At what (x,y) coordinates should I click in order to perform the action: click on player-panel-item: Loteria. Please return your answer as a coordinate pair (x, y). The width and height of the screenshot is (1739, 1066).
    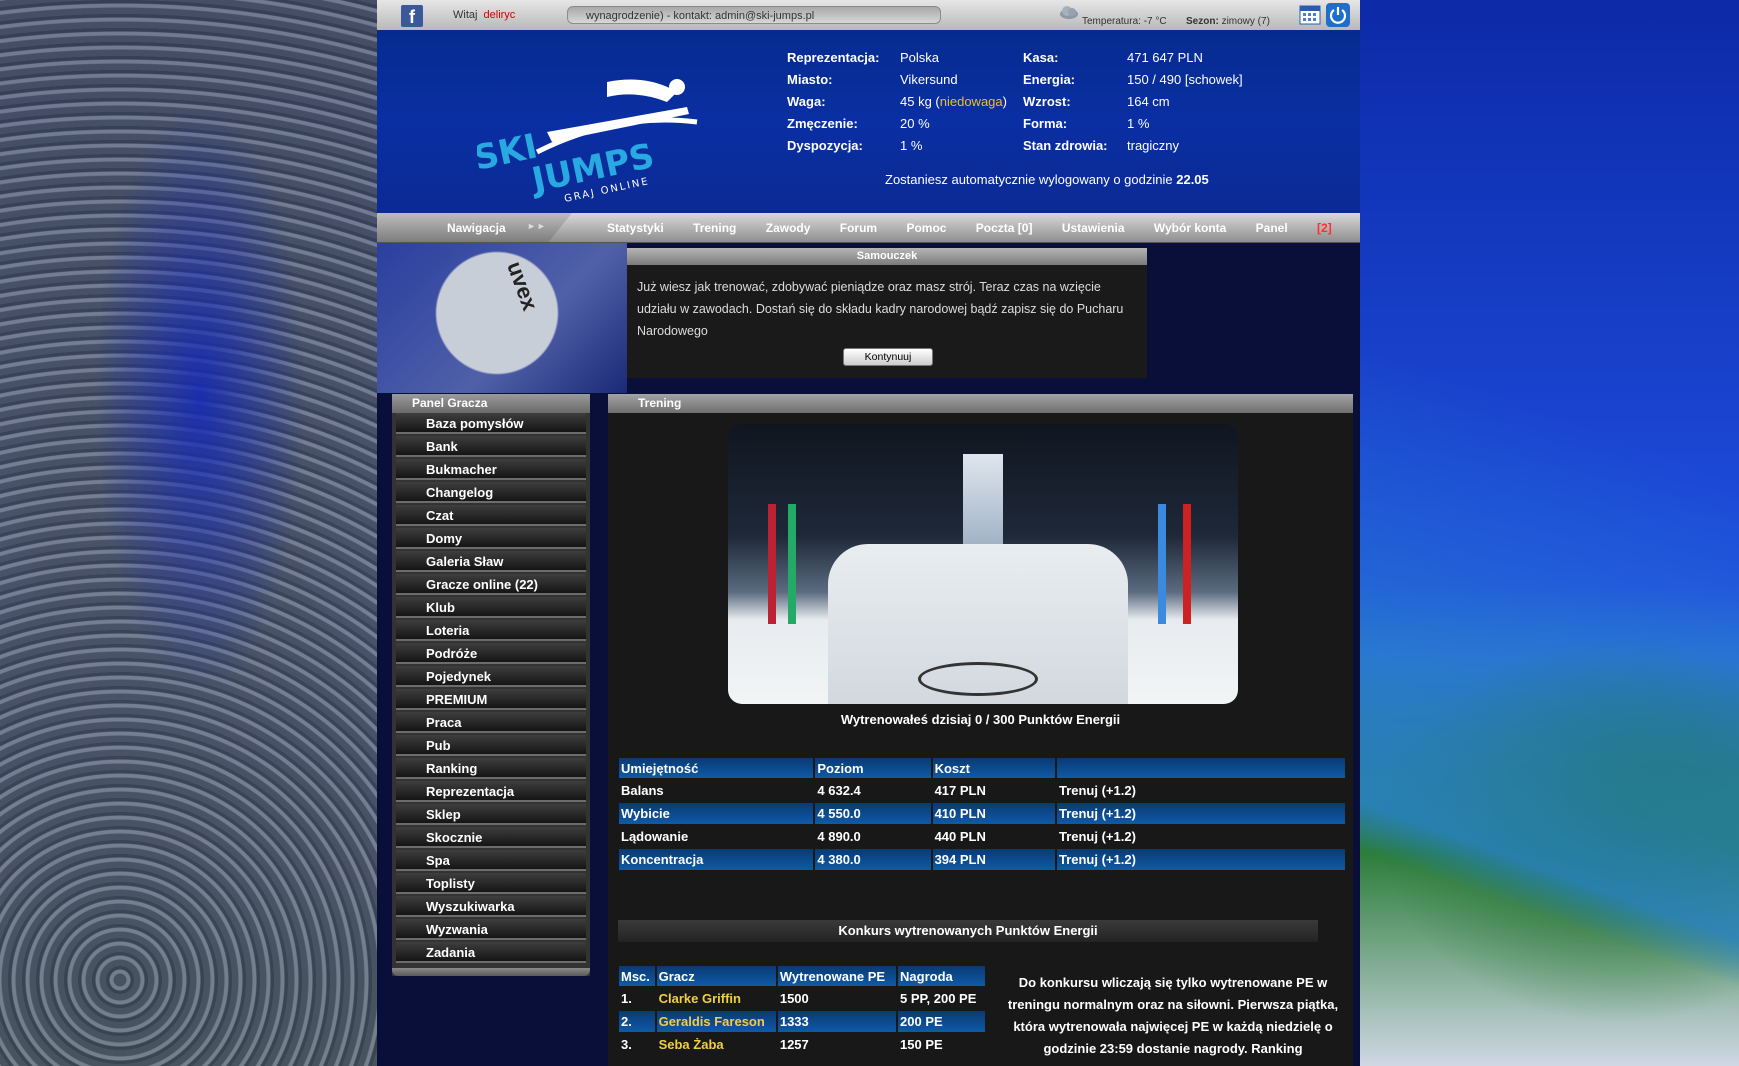
    Looking at the image, I should click on (491, 630).